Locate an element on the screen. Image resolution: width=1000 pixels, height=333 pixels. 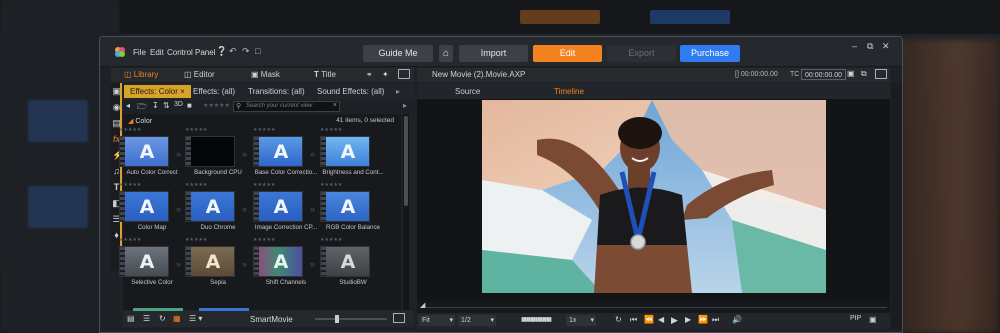
effect-item: ★★★★★ A » Auto Color Correct is located at coordinates (152, 154).